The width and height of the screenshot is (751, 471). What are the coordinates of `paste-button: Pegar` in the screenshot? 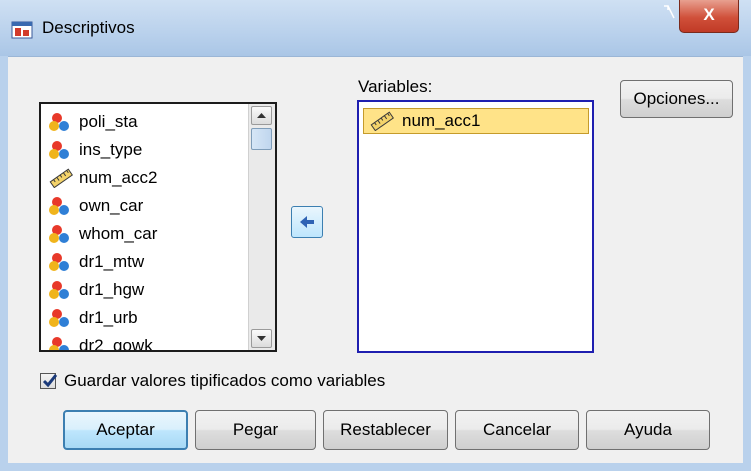 It's located at (255, 430).